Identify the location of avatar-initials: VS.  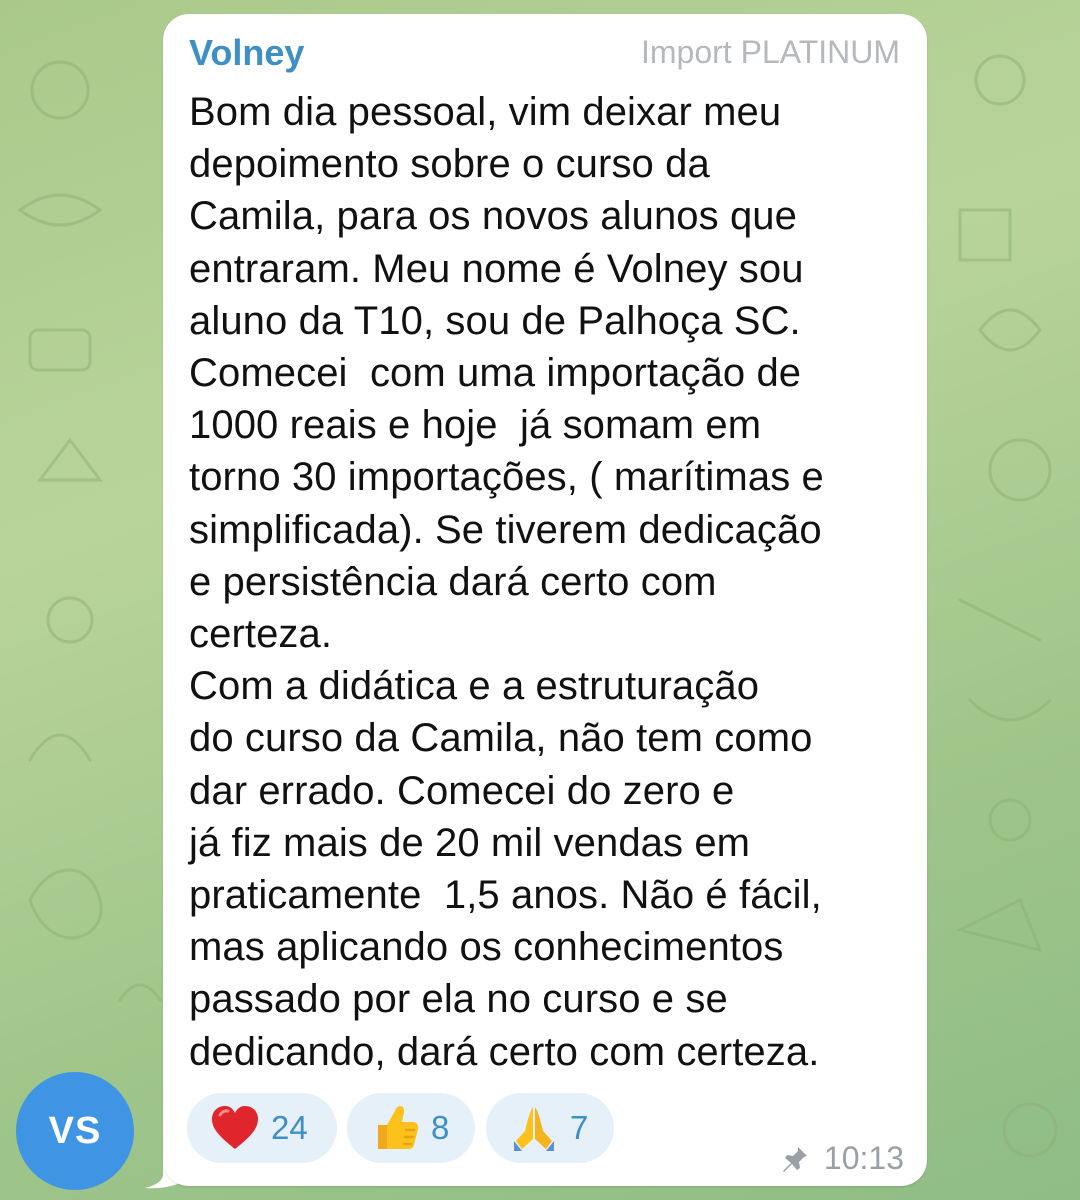
(75, 1130).